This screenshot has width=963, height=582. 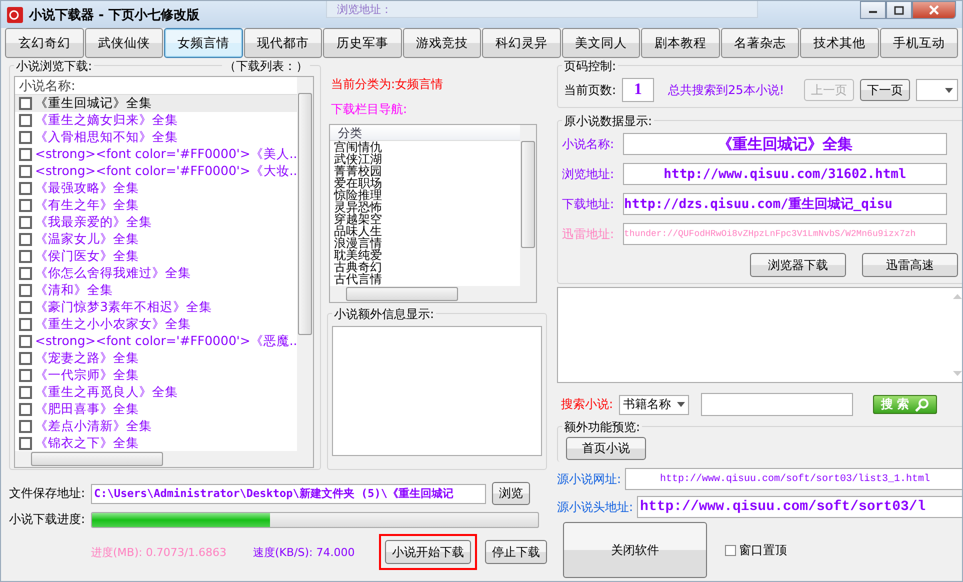 What do you see at coordinates (425, 171) in the screenshot?
I see `category-item: 菁菁校园` at bounding box center [425, 171].